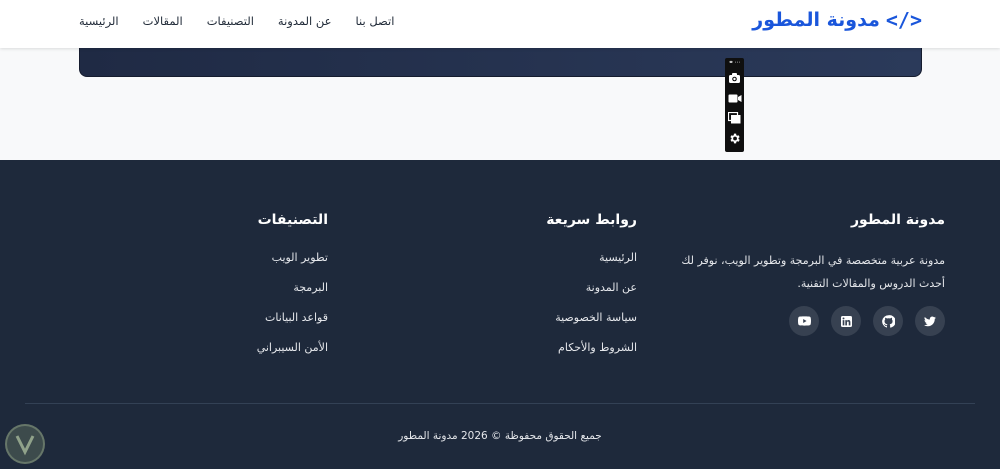 The width and height of the screenshot is (1000, 469). I want to click on footer-link-about: عن المدونة, so click(611, 287).